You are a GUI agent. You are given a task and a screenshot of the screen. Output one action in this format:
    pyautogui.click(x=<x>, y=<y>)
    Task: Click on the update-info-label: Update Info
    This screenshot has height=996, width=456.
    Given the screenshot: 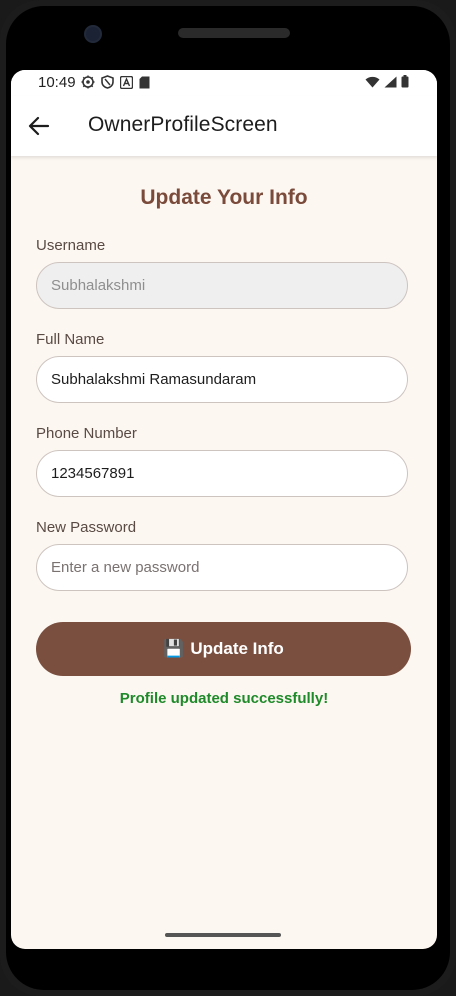 What is the action you would take?
    pyautogui.click(x=237, y=648)
    